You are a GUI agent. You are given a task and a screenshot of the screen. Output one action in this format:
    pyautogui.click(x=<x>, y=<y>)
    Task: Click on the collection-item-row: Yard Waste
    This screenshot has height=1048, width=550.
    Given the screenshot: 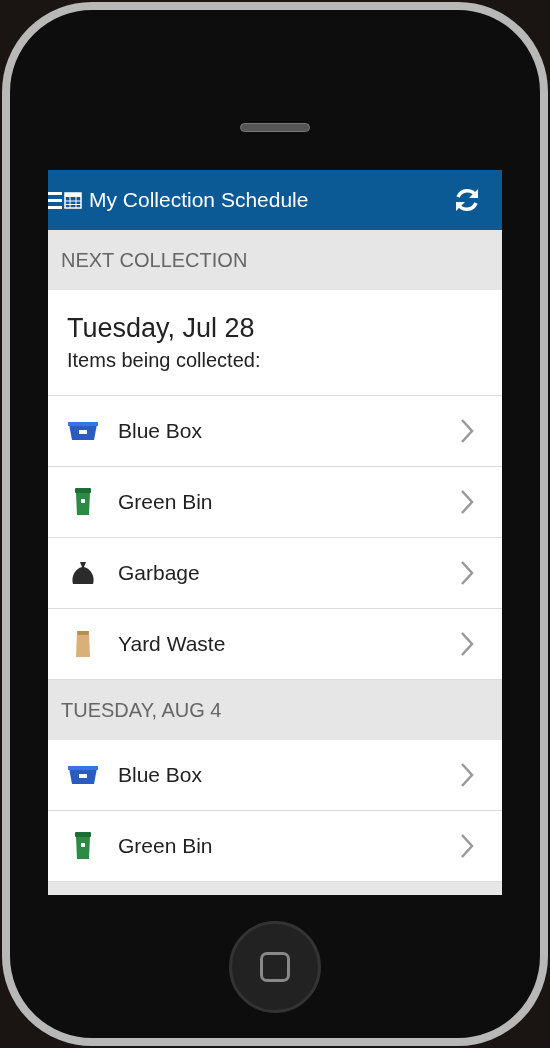 What is the action you would take?
    pyautogui.click(x=275, y=644)
    